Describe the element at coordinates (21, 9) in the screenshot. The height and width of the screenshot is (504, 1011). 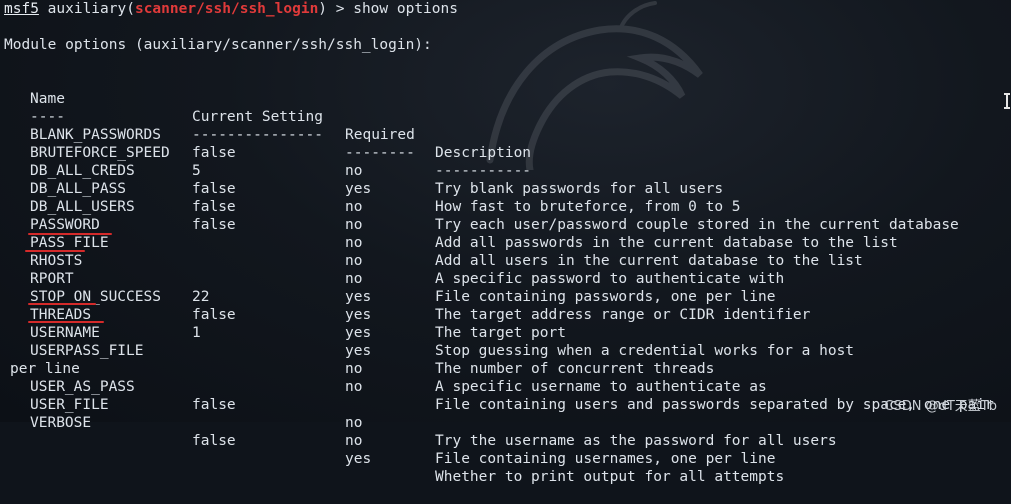
I see `msf-prompt: msf5` at that location.